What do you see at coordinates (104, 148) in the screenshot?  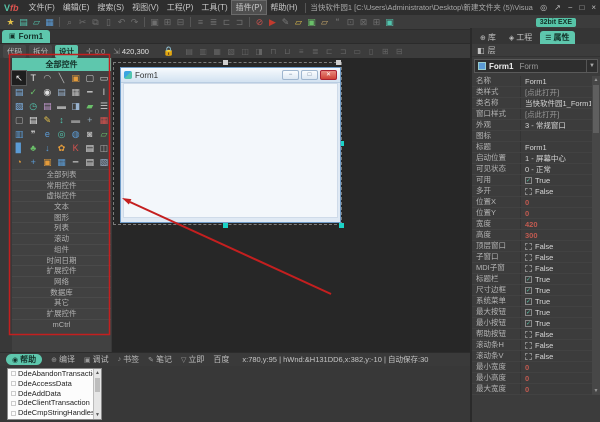 I see `splitter-icon: ◫` at bounding box center [104, 148].